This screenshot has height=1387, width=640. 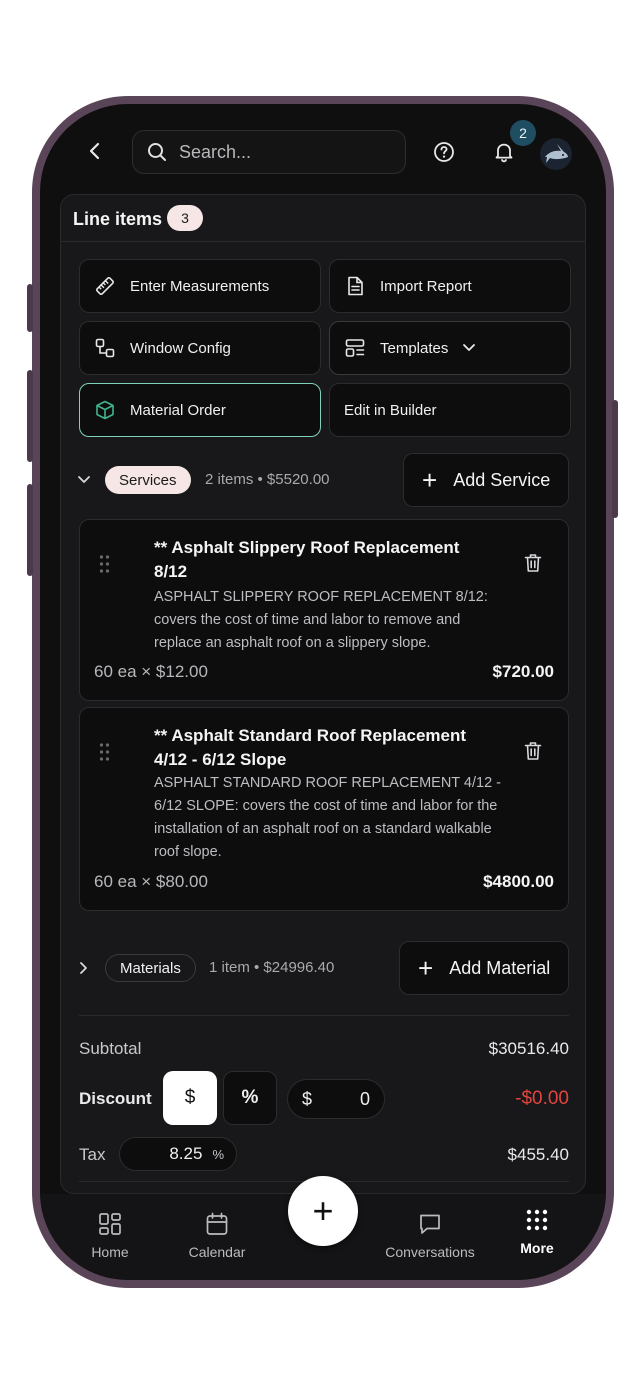 What do you see at coordinates (450, 348) in the screenshot?
I see `templates-dropdown: Templates` at bounding box center [450, 348].